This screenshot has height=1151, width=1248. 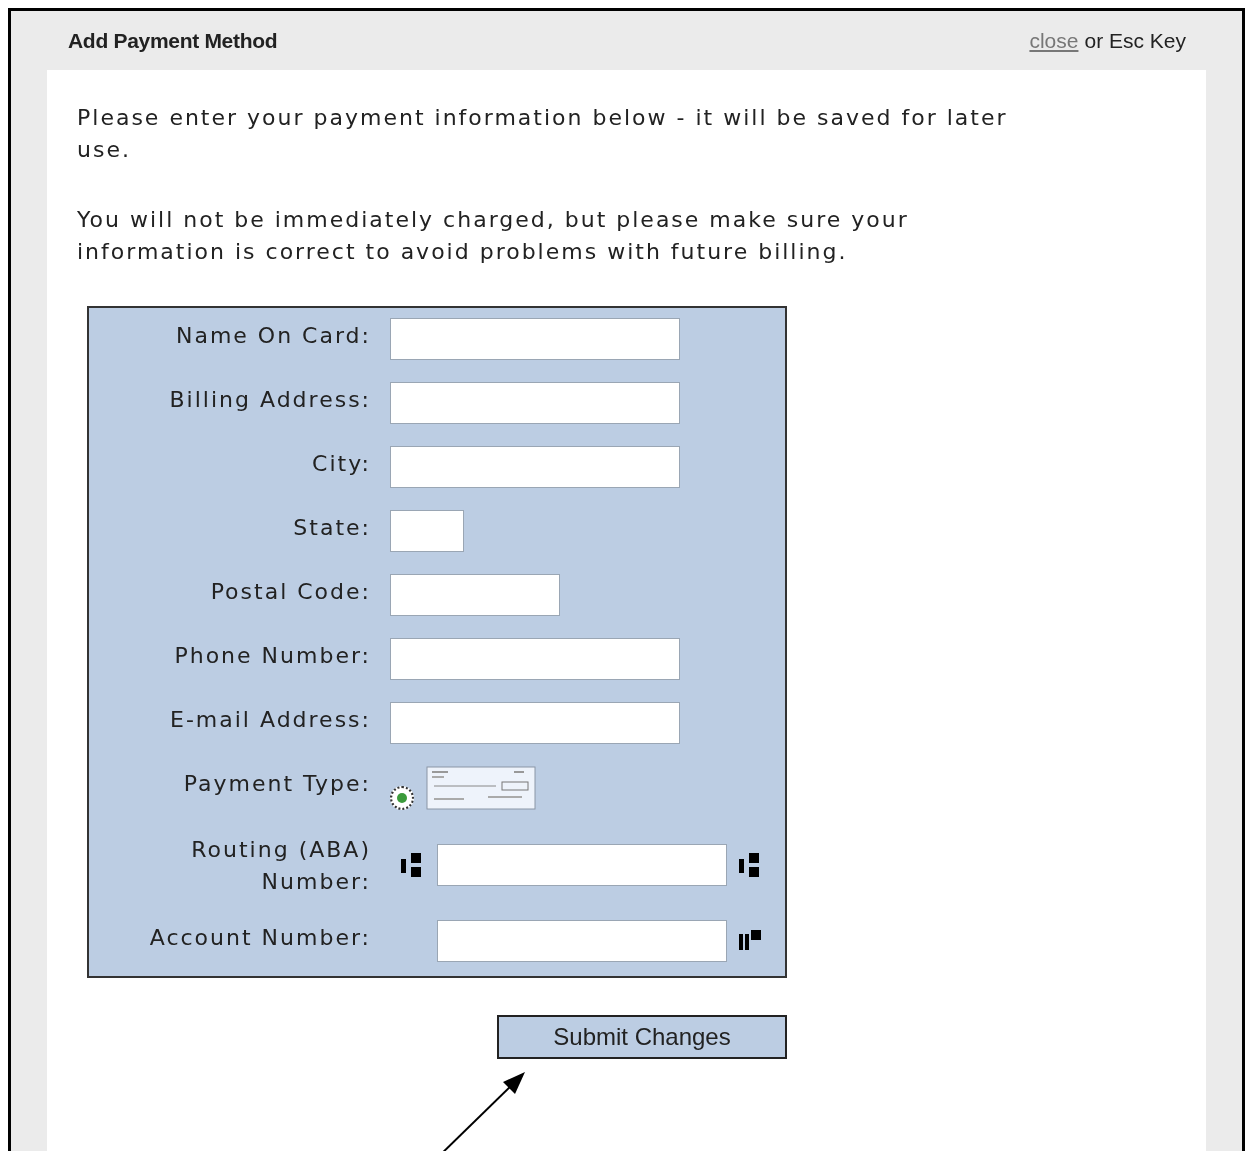 I want to click on account-symbol-icon, so click(x=751, y=940).